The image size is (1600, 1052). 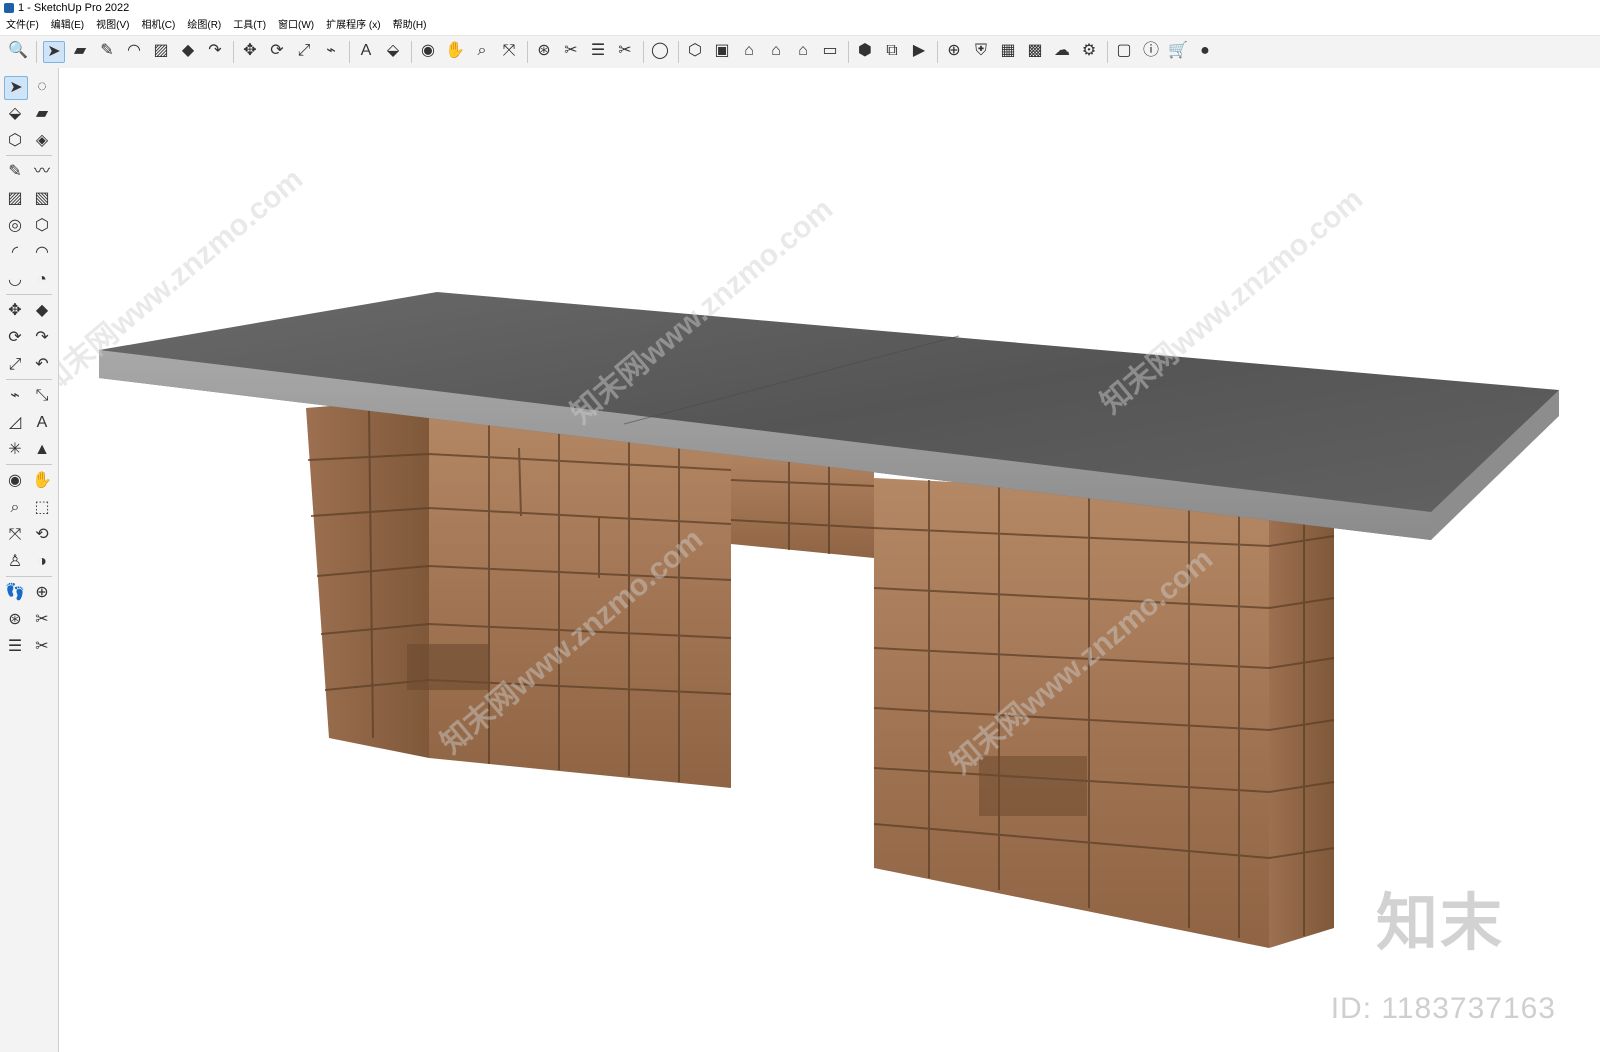 I want to click on pie-icon: ◔, so click(x=42, y=280).